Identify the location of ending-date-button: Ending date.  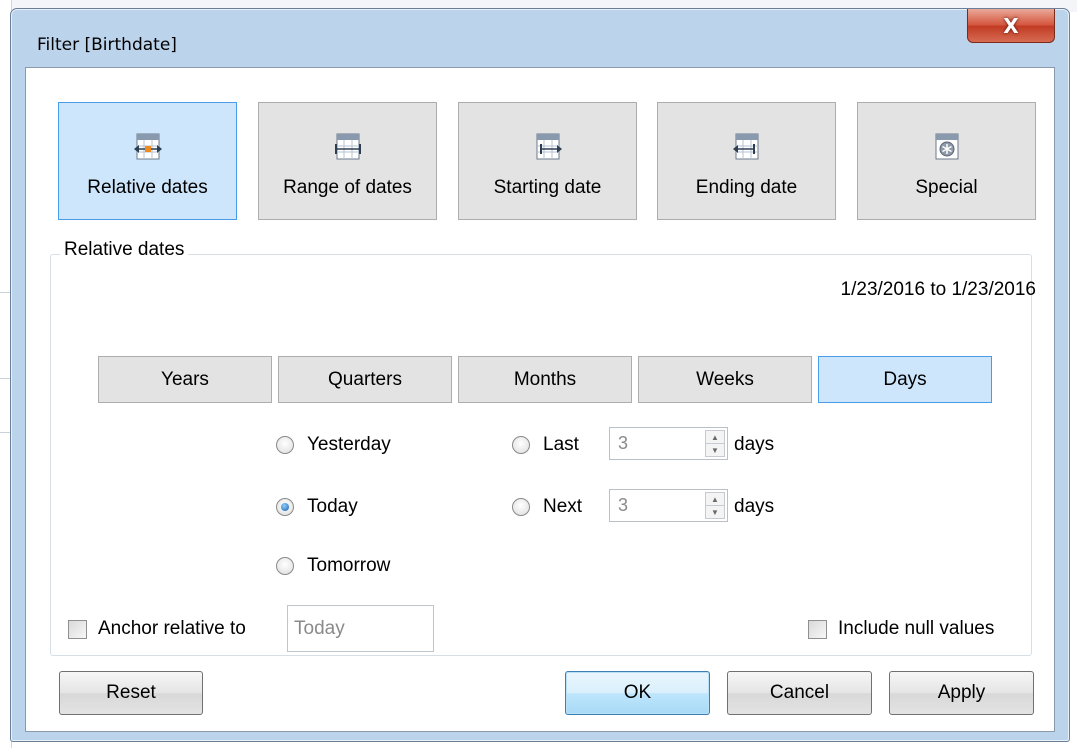
(746, 161).